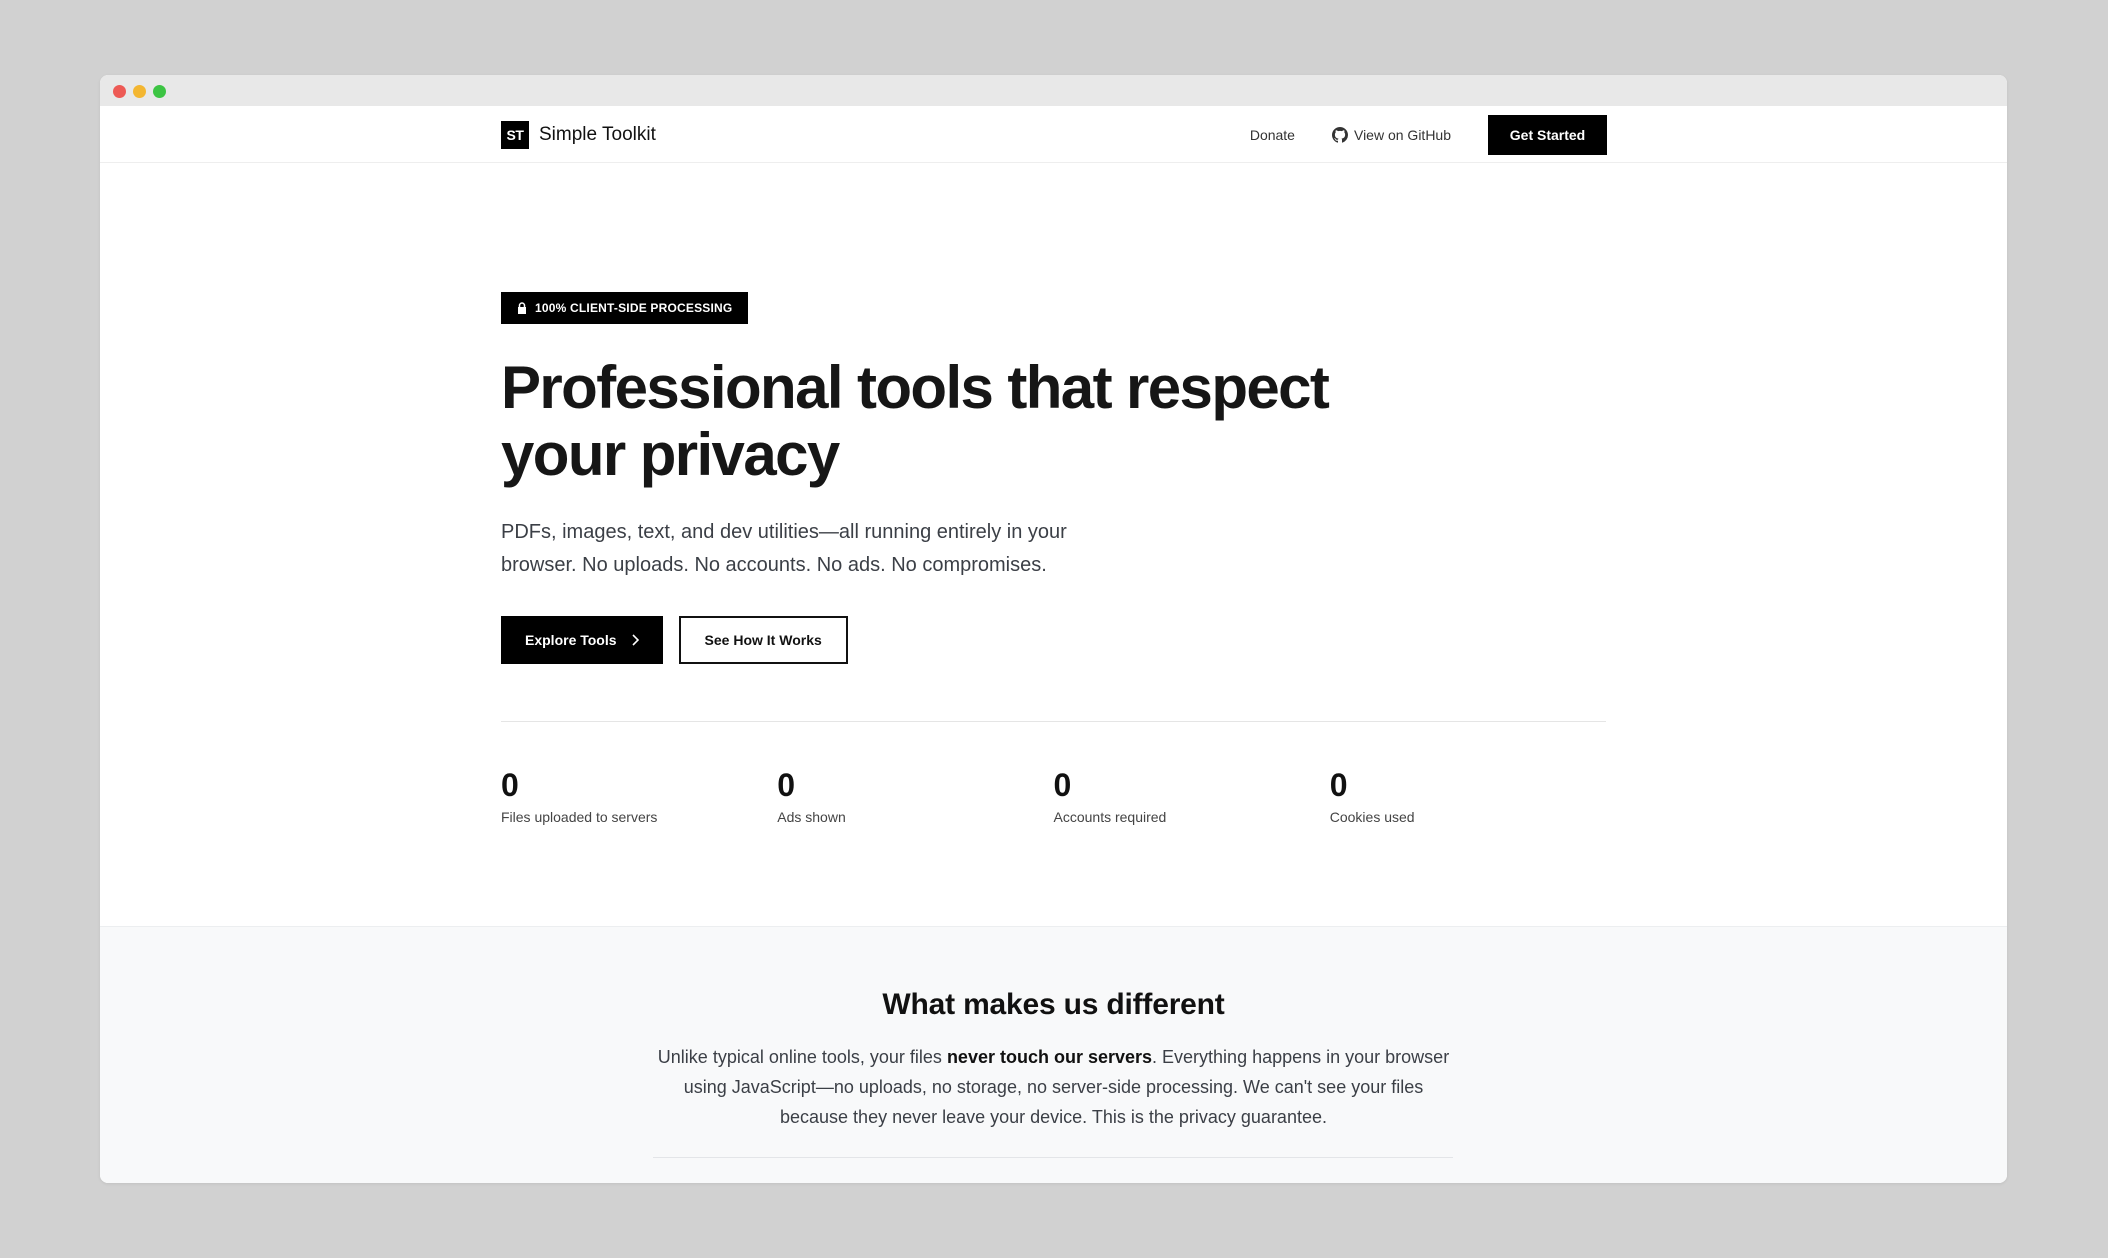 This screenshot has height=1258, width=2108. Describe the element at coordinates (670, 454) in the screenshot. I see `hero-title-line2: your privacy` at that location.